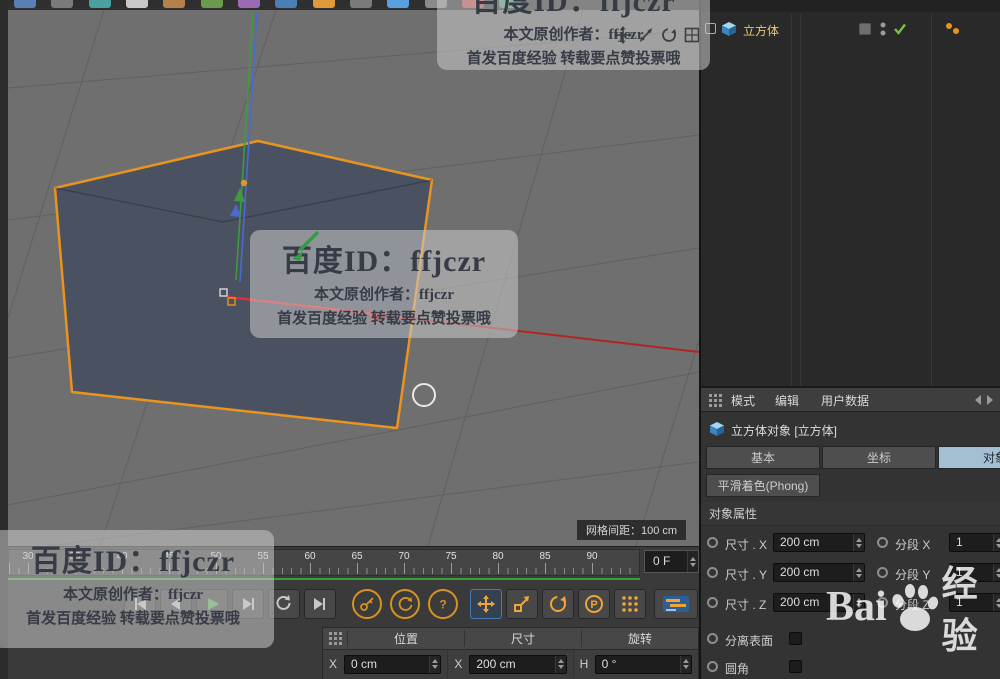  I want to click on green-arrow-mark, so click(306, 245).